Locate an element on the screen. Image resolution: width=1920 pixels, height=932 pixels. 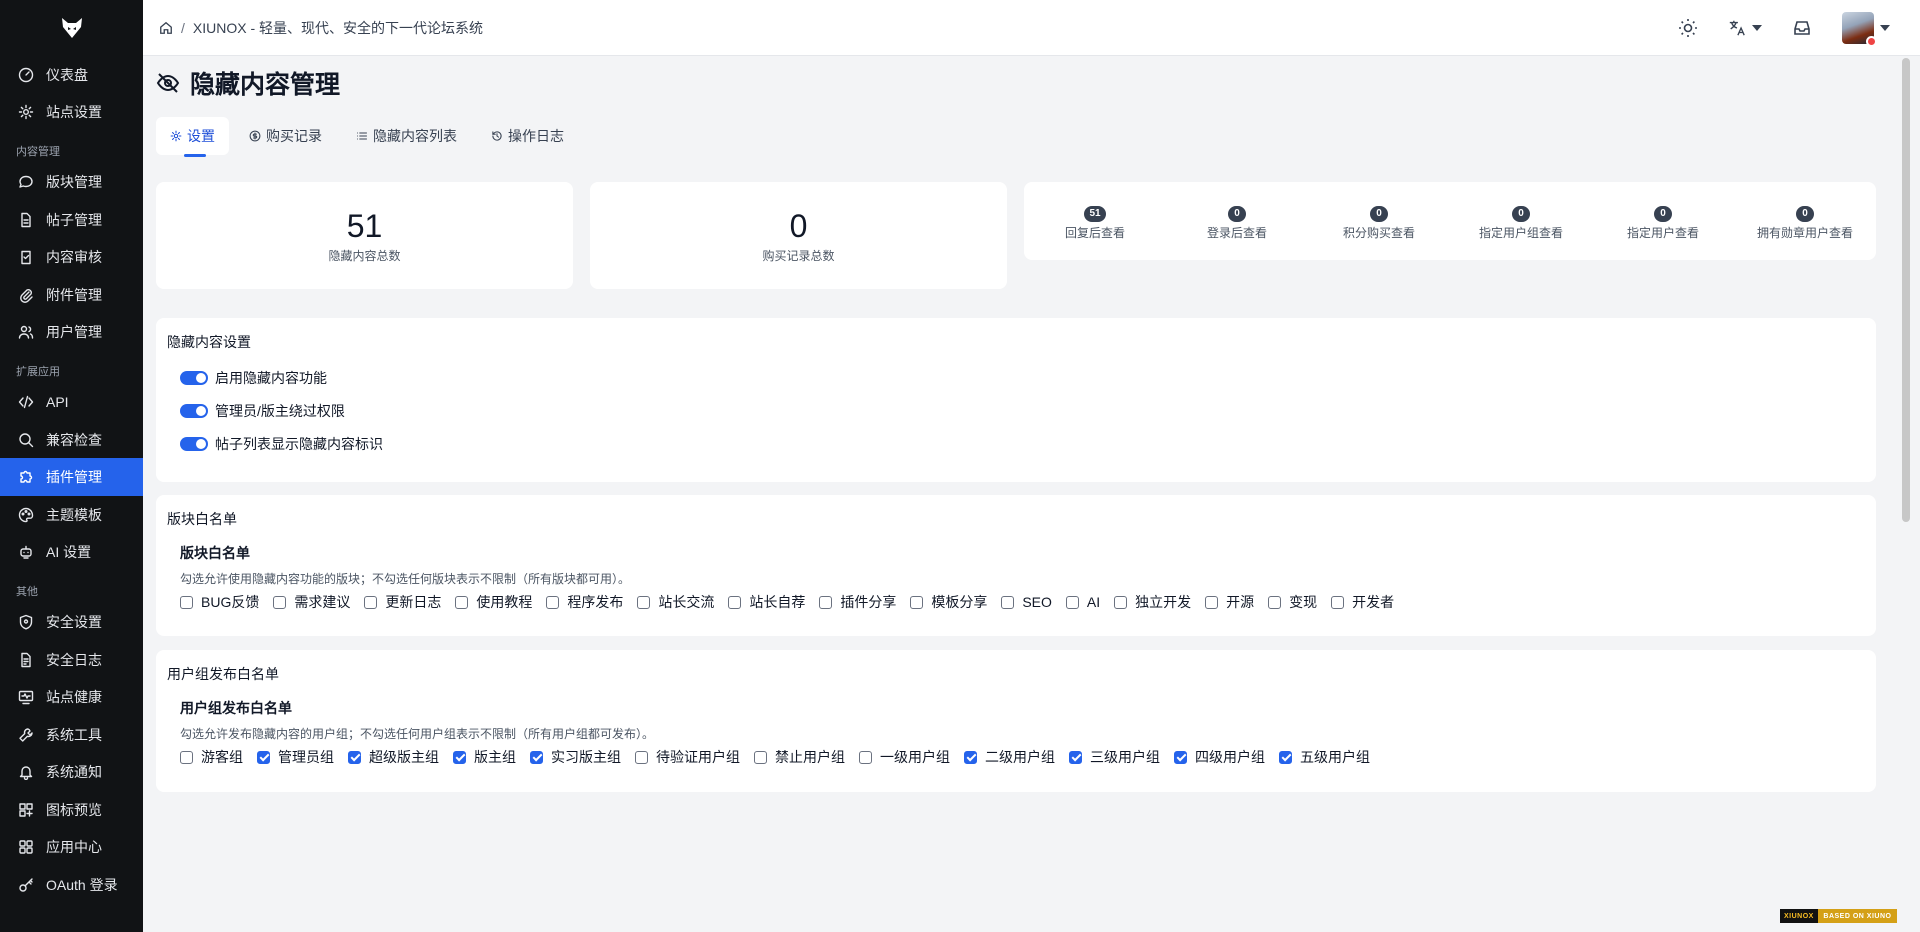
sidebar-item-ext-3: 主题模板 is located at coordinates (71, 515).